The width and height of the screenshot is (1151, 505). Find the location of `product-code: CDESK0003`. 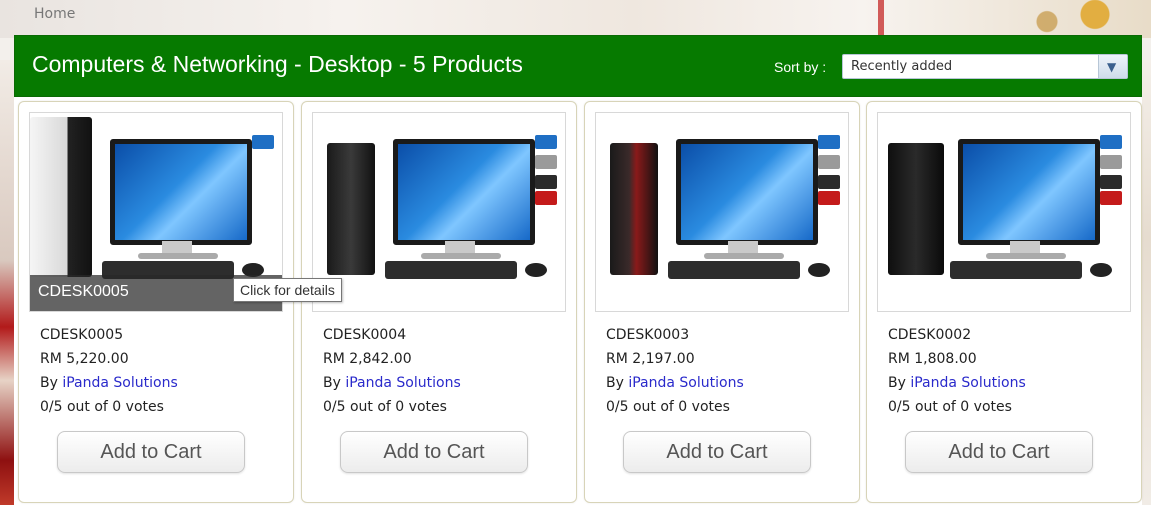

product-code: CDESK0003 is located at coordinates (648, 335).